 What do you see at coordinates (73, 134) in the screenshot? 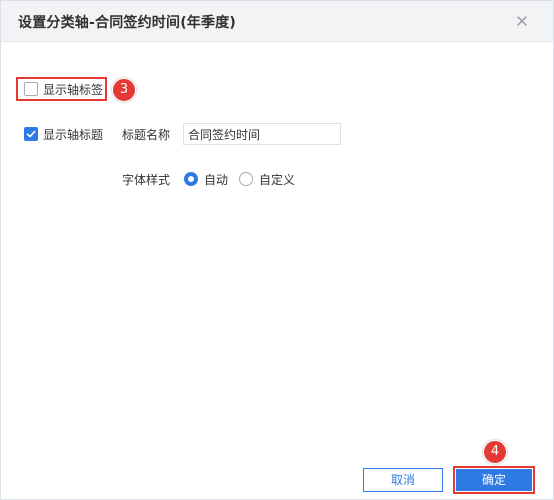
I see `show-axis-title-text: 显示轴标题` at bounding box center [73, 134].